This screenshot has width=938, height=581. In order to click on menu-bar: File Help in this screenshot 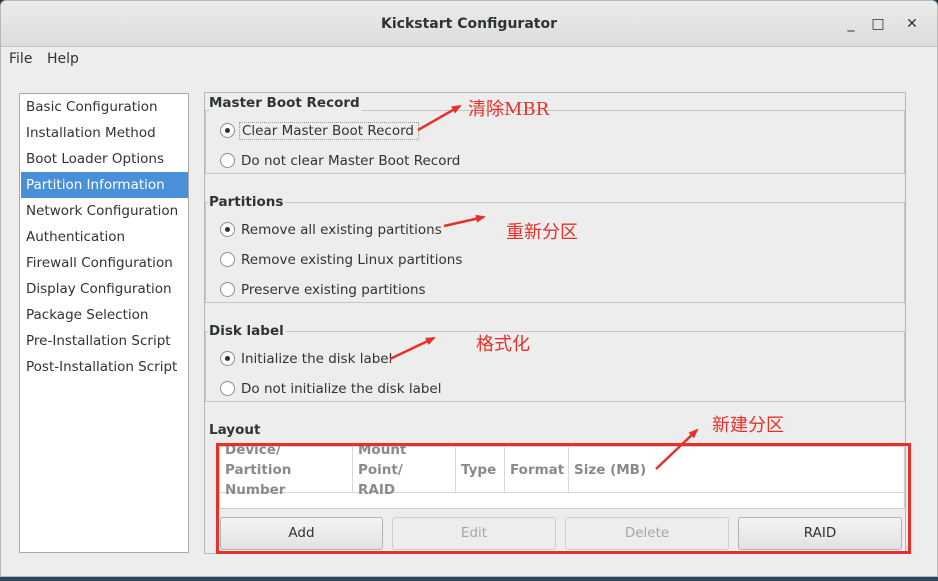, I will do `click(469, 60)`.